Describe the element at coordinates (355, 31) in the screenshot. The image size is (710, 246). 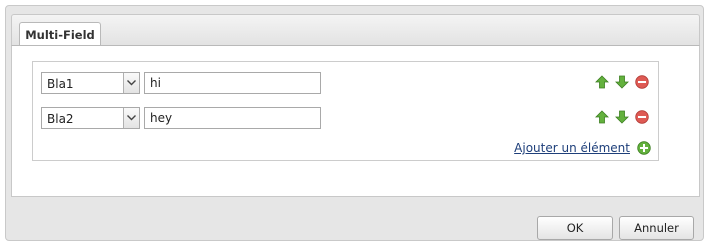
I see `tab-strip: Multi-Field` at that location.